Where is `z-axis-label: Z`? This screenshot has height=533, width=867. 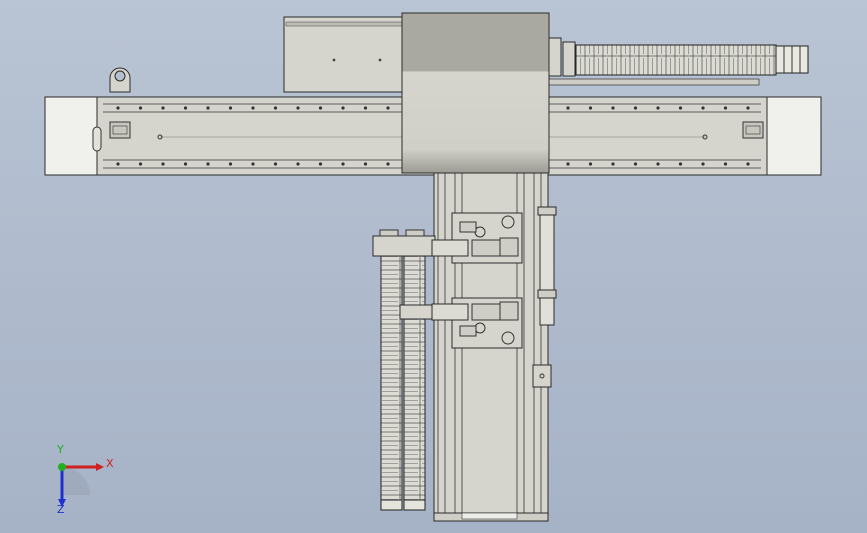
z-axis-label: Z is located at coordinates (61, 509).